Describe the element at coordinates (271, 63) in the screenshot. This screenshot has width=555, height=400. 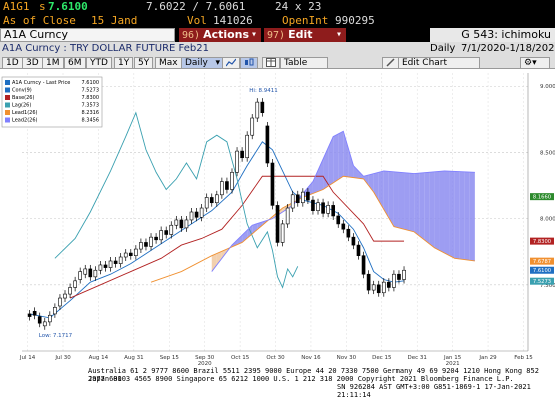
I see `table-icon` at that location.